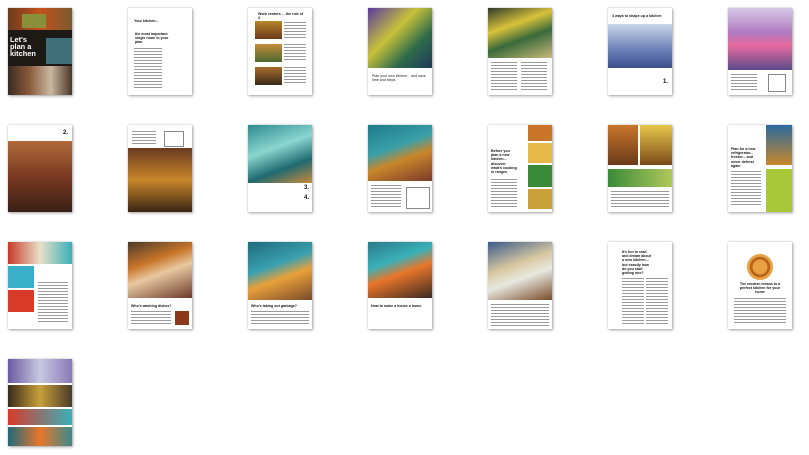 This screenshot has height=455, width=809. Describe the element at coordinates (760, 267) in the screenshot. I see `seal-emblem` at that location.